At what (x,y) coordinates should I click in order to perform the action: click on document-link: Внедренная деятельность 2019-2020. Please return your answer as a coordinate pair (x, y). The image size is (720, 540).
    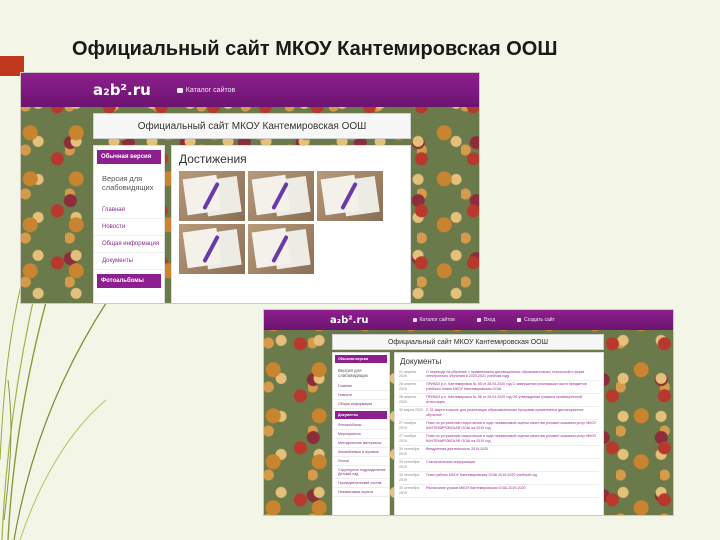
    Looking at the image, I should click on (457, 451).